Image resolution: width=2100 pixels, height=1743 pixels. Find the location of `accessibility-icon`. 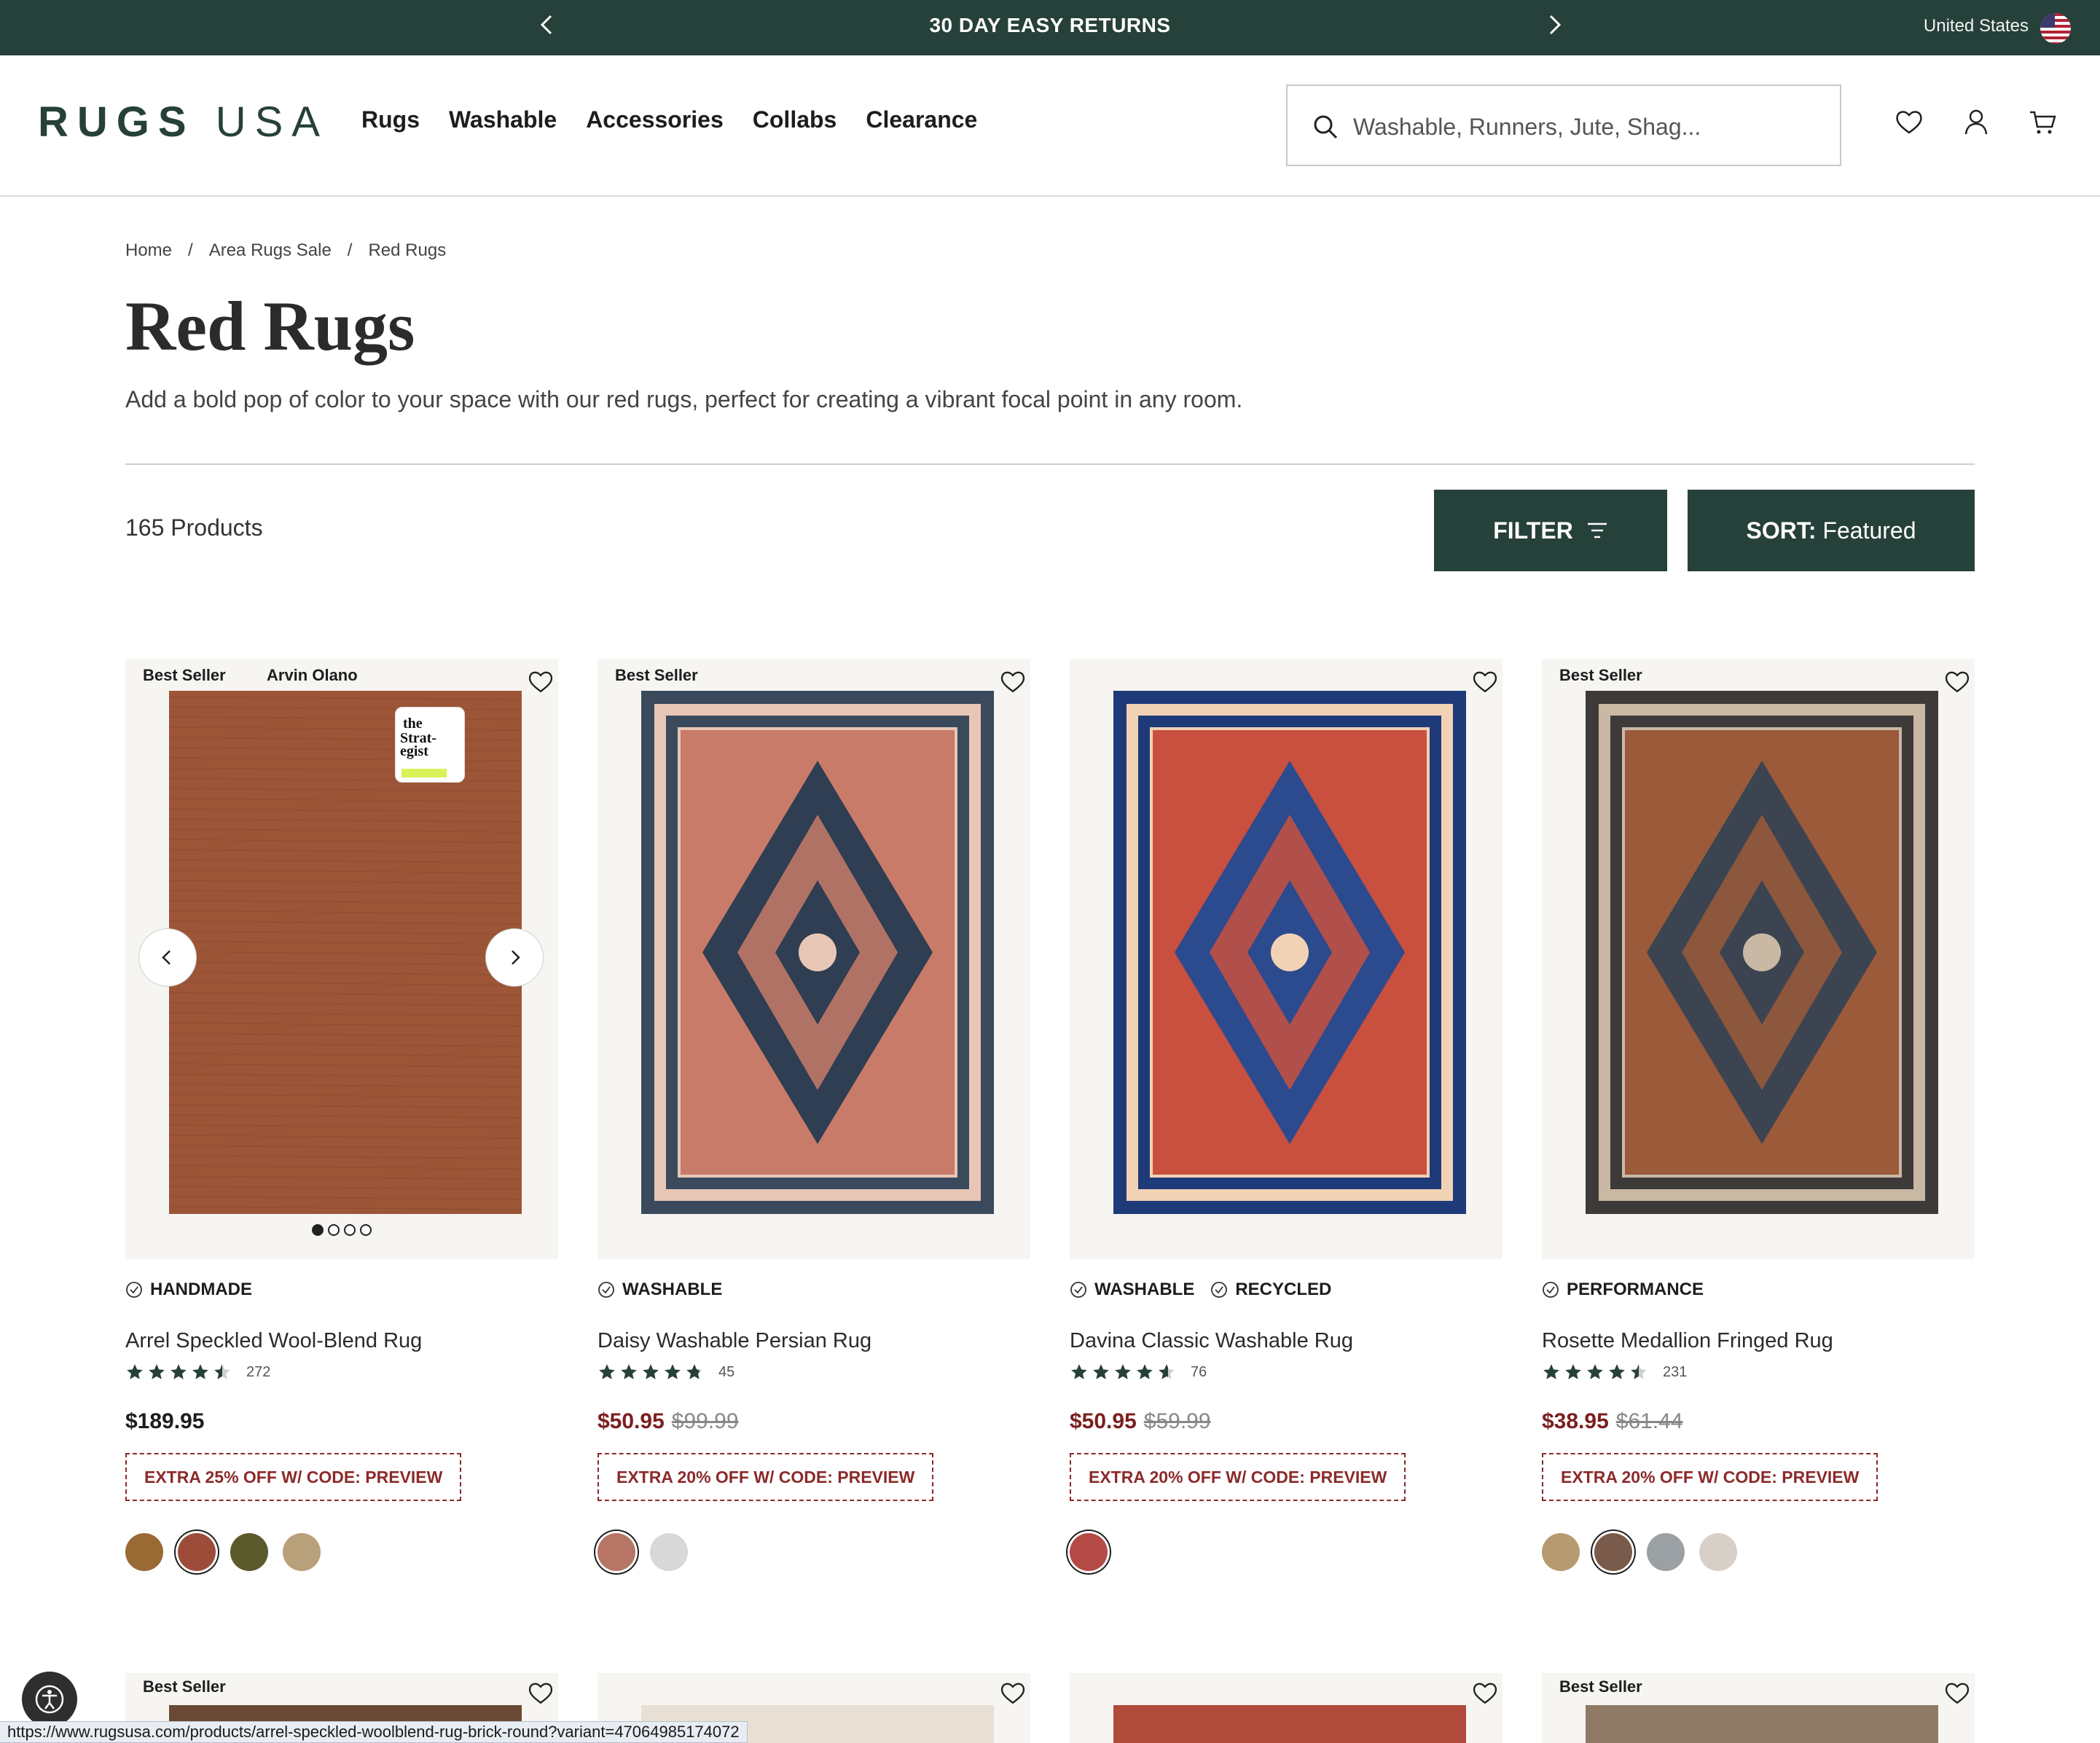

accessibility-icon is located at coordinates (50, 1699).